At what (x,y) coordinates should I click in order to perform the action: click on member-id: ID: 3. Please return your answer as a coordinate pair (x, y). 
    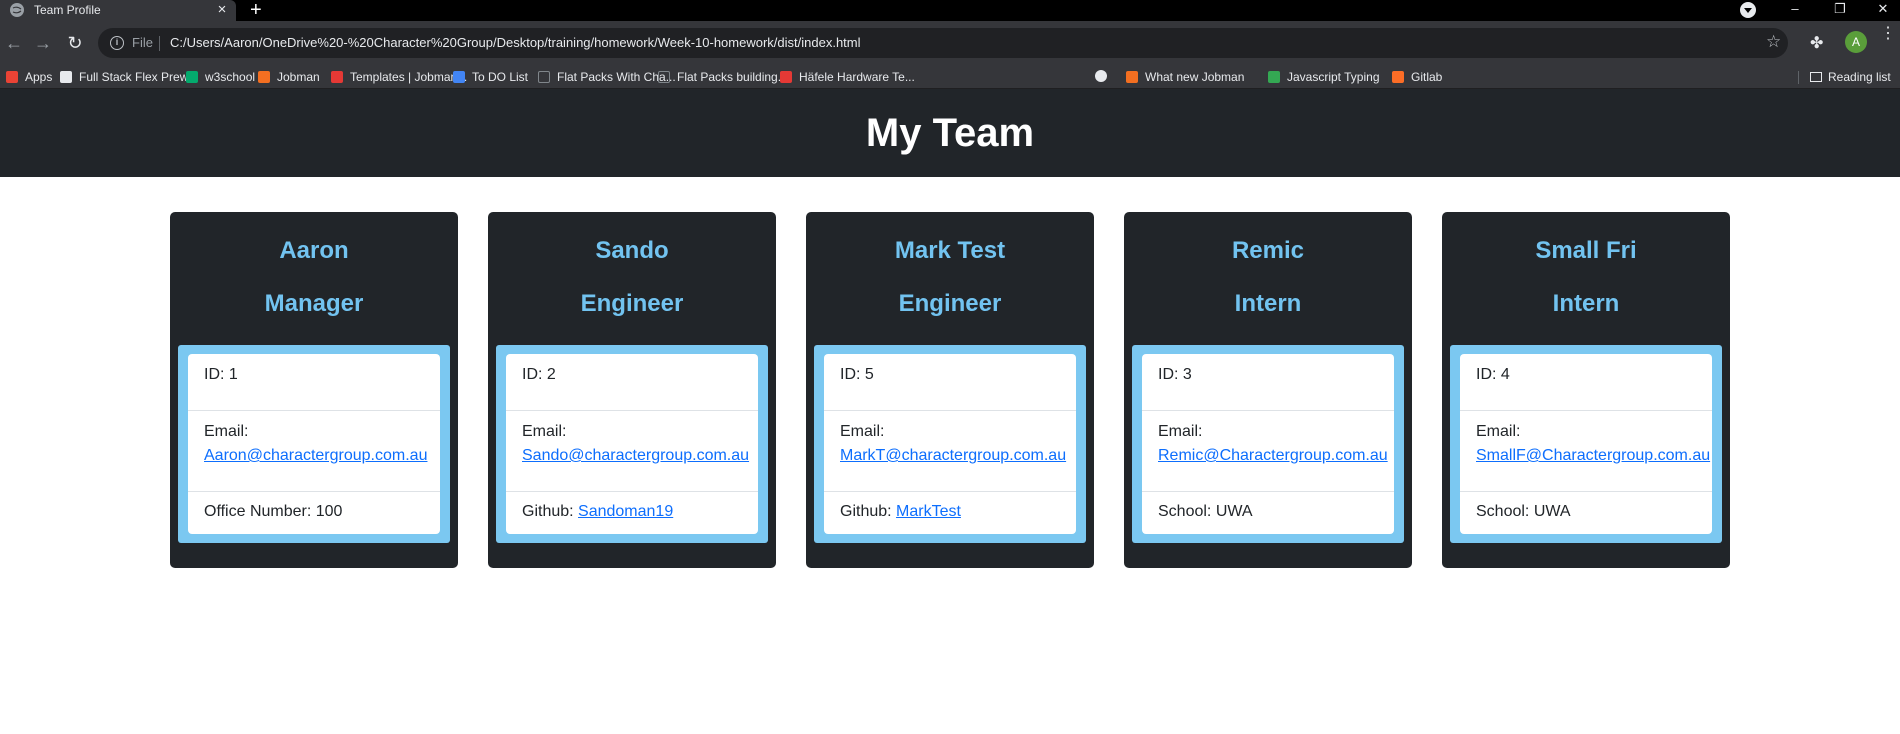
    Looking at the image, I should click on (1268, 375).